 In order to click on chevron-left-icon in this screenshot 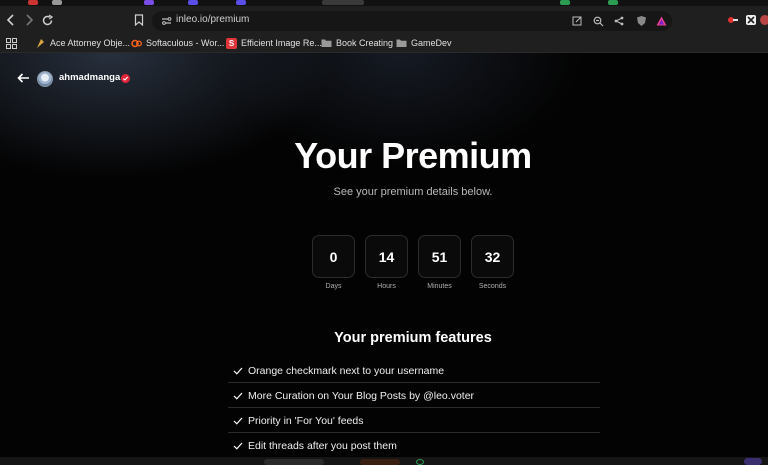, I will do `click(10, 20)`.